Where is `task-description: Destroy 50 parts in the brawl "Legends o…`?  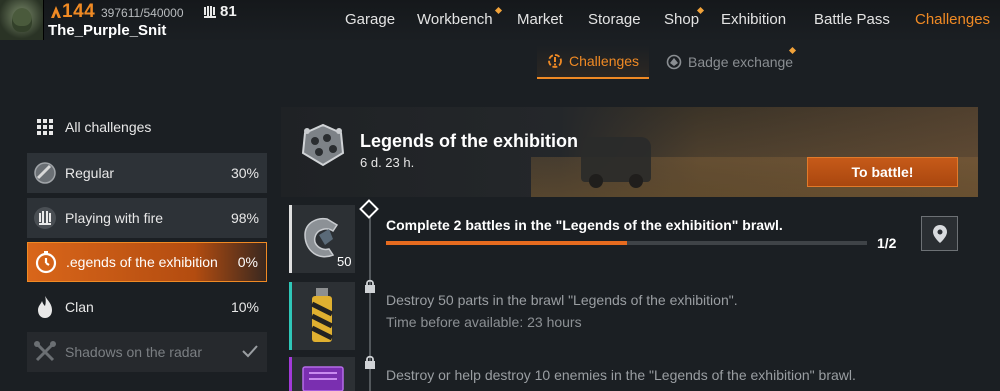
task-description: Destroy 50 parts in the brawl "Legends o… is located at coordinates (562, 300).